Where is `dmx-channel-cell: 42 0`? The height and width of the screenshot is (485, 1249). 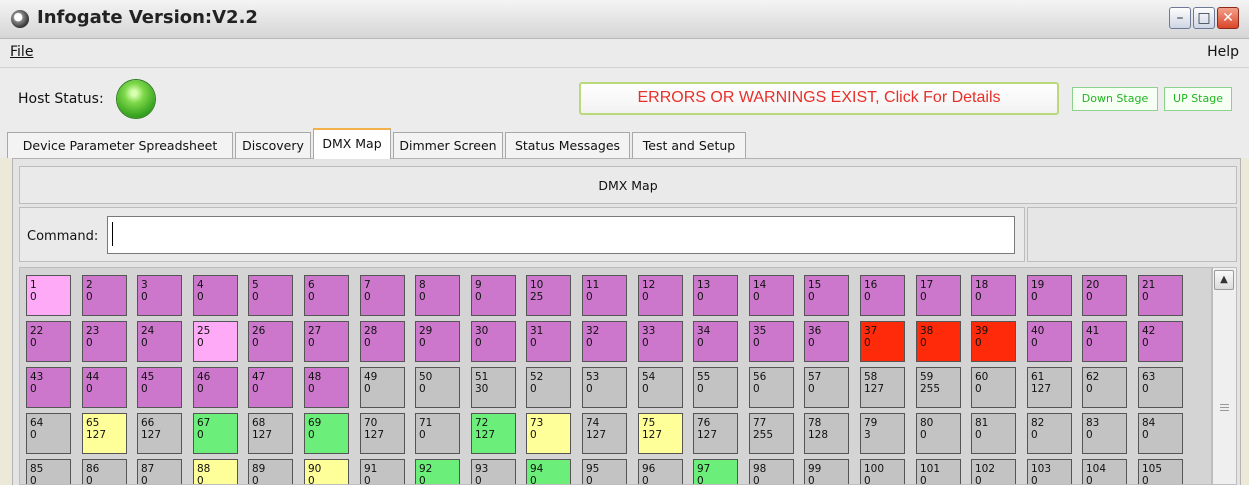
dmx-channel-cell: 42 0 is located at coordinates (1160, 341).